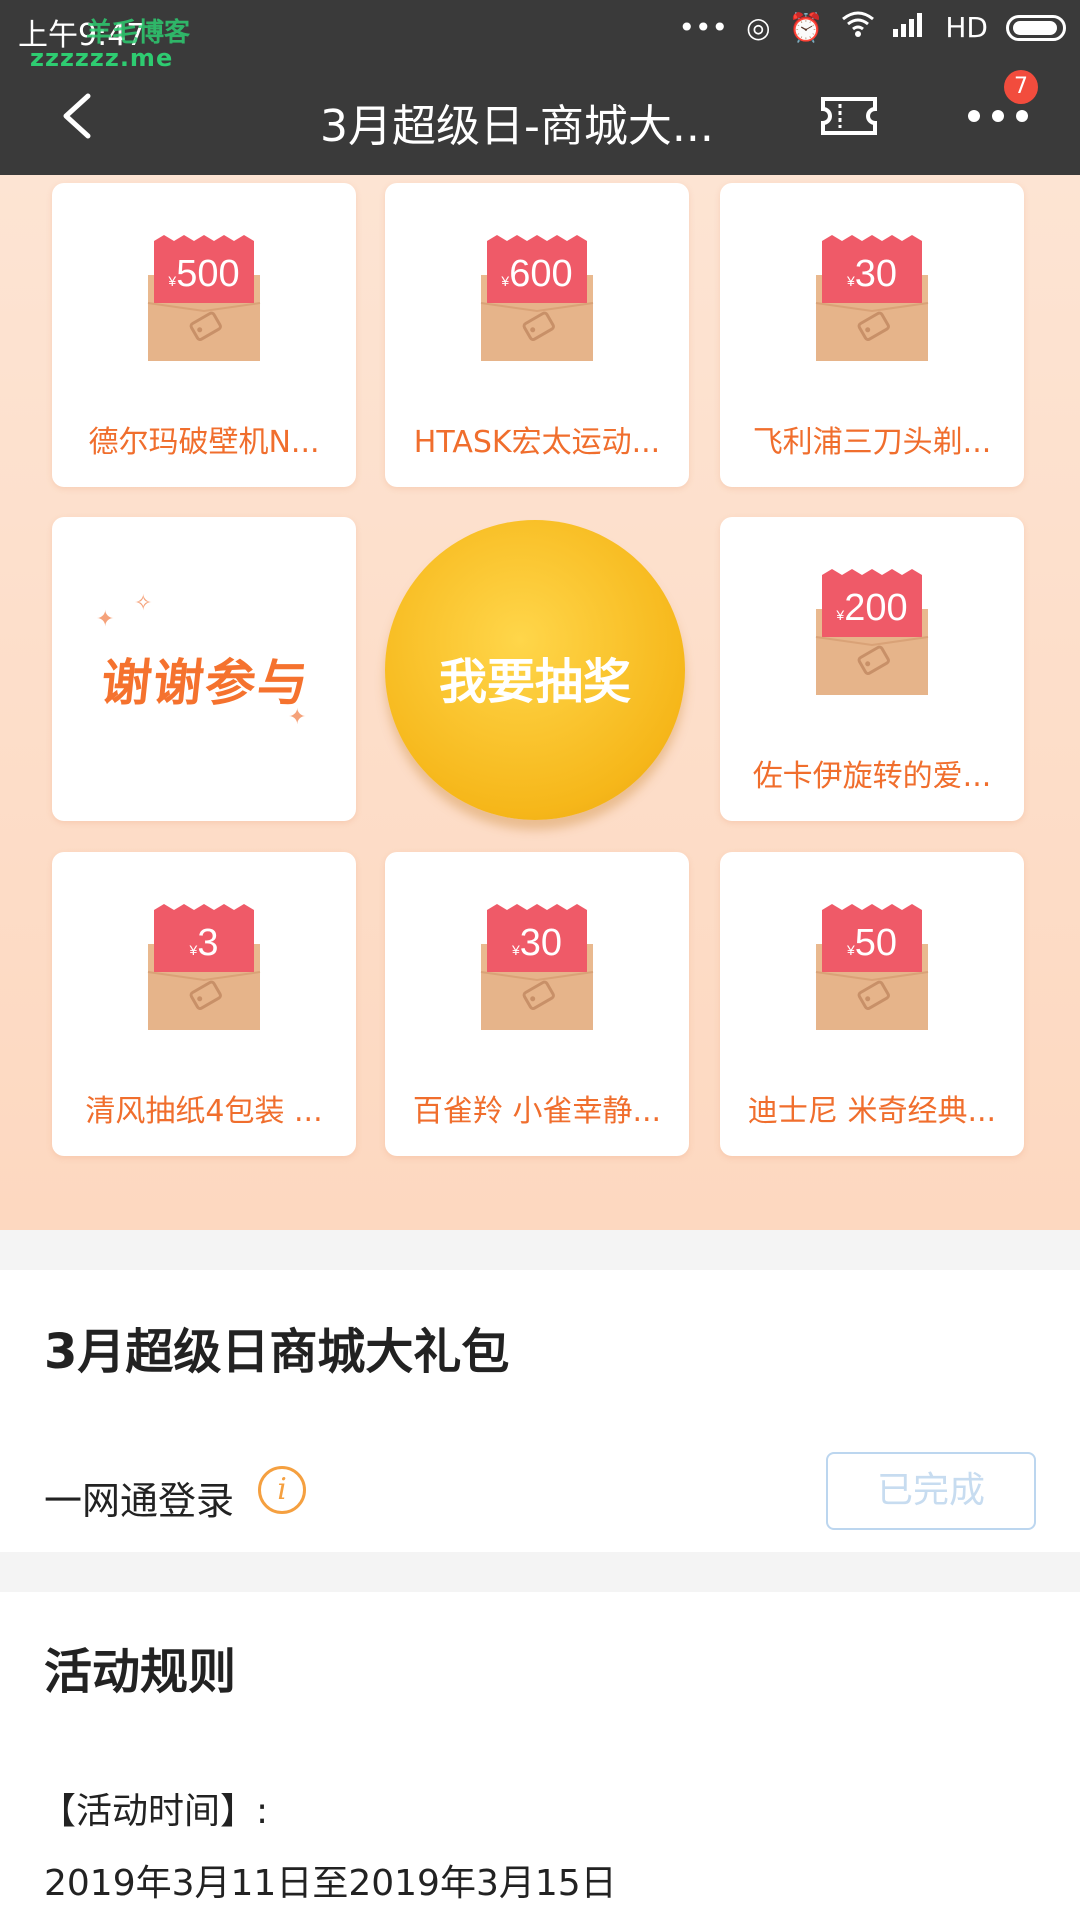  What do you see at coordinates (534, 682) in the screenshot?
I see `draw-button-label: 我要抽奖` at bounding box center [534, 682].